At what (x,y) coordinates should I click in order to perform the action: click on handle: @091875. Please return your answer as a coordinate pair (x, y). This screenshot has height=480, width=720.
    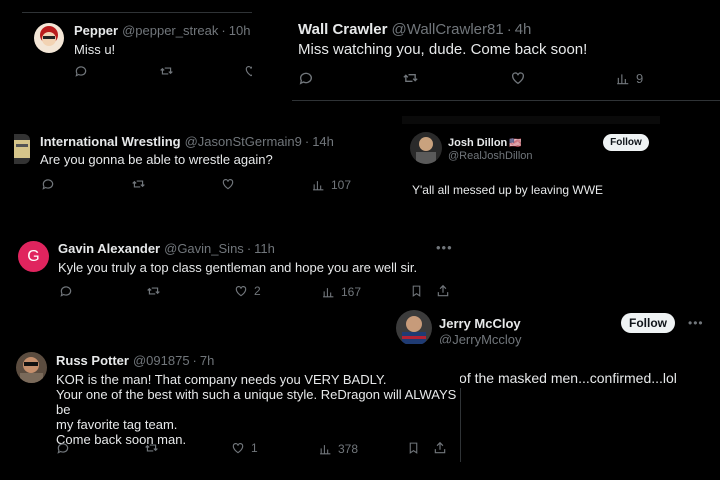
    Looking at the image, I should click on (161, 360).